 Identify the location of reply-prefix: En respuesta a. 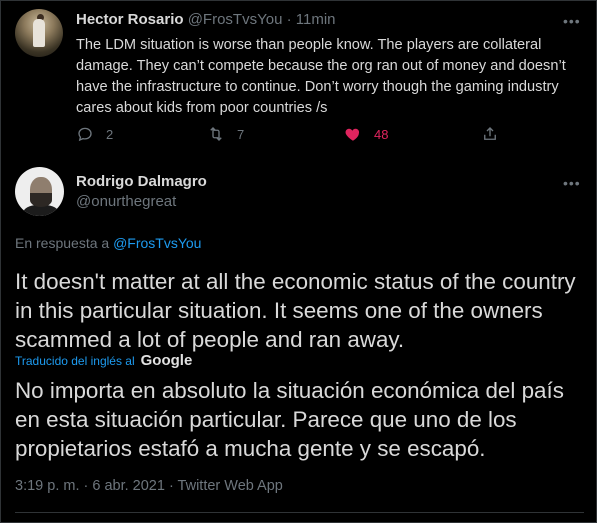
(62, 243).